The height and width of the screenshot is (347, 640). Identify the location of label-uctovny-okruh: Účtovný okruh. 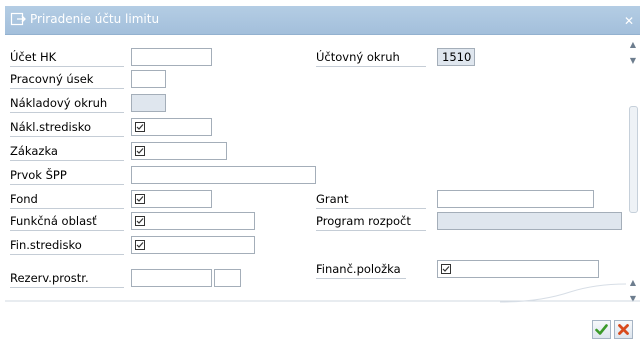
(371, 57).